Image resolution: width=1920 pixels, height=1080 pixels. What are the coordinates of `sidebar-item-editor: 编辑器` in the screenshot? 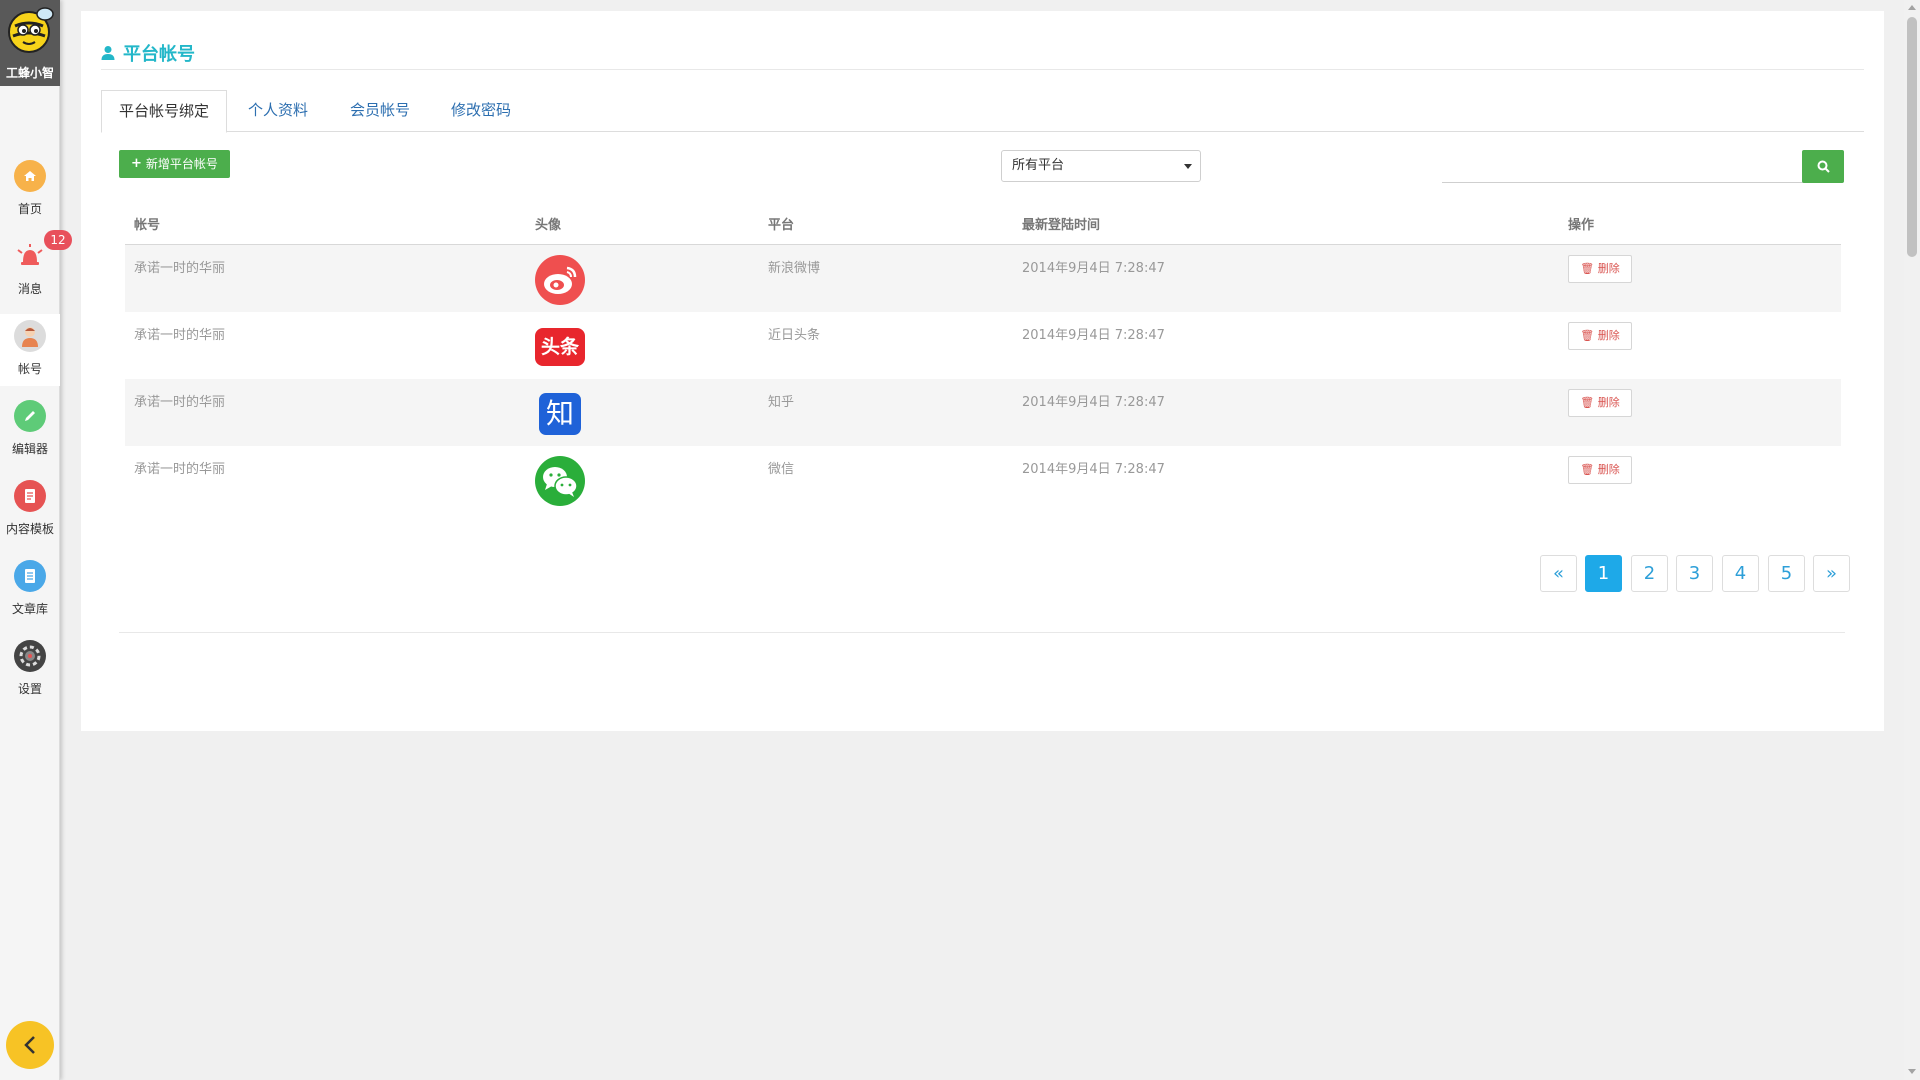 It's located at (30, 430).